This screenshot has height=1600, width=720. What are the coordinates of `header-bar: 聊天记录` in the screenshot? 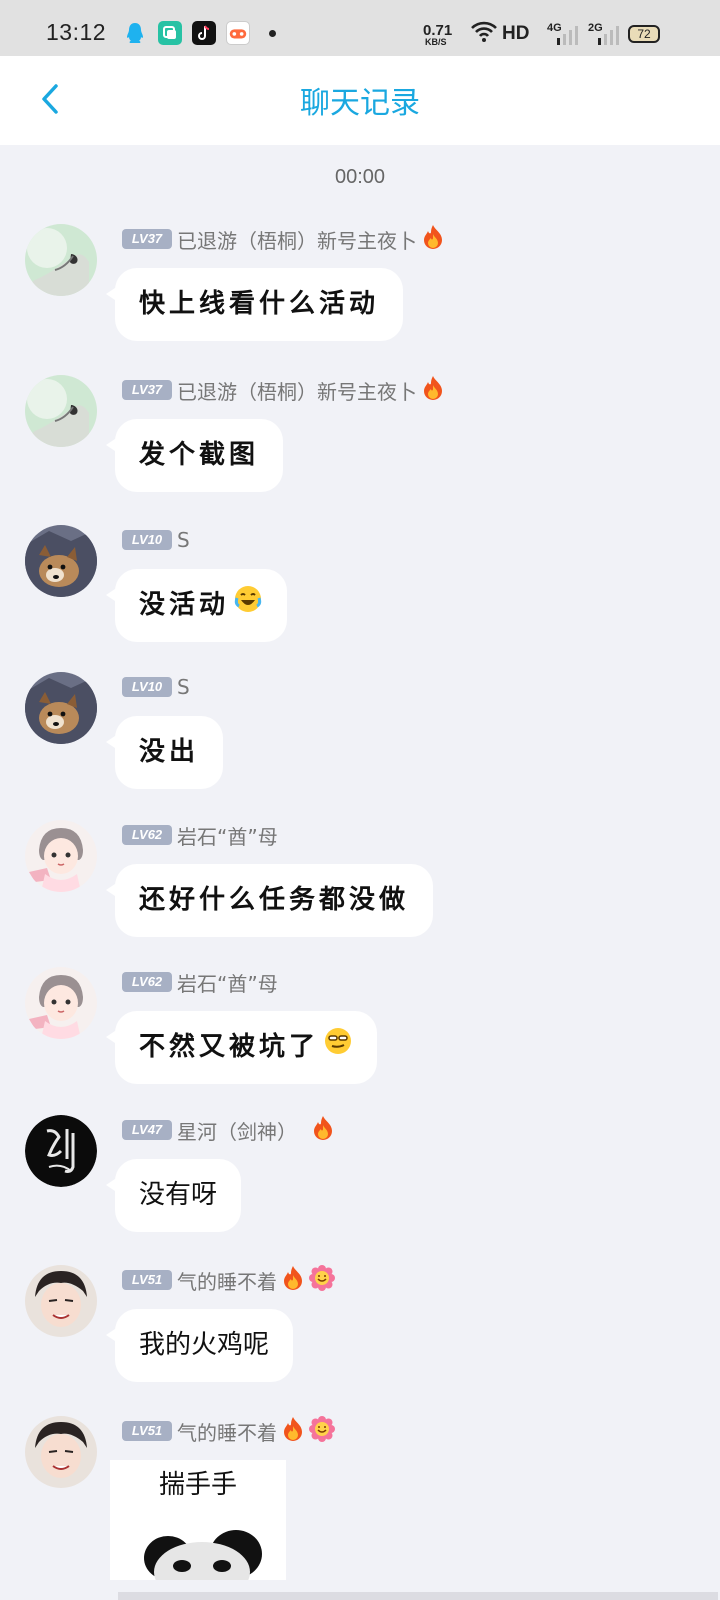 It's located at (360, 100).